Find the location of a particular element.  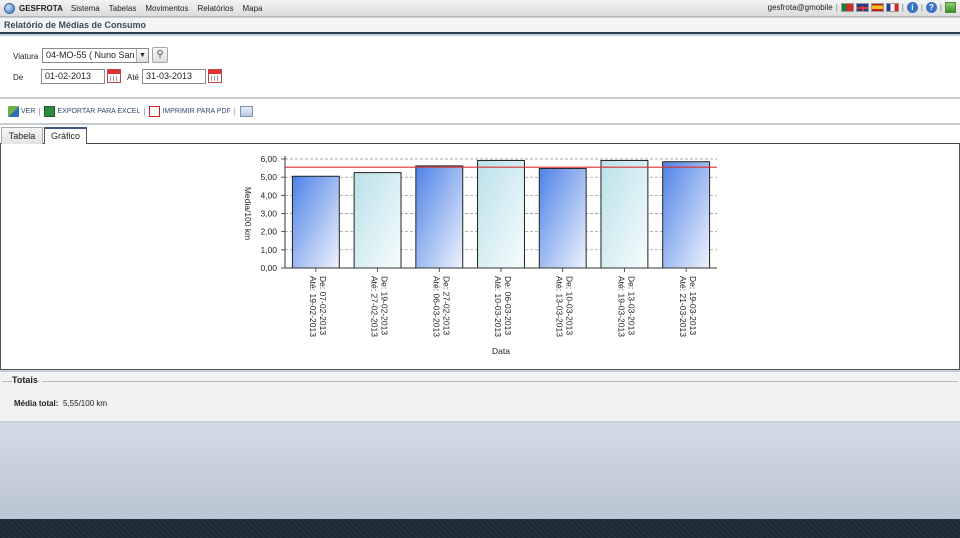

search-viatura-button: ⚲ is located at coordinates (160, 55).